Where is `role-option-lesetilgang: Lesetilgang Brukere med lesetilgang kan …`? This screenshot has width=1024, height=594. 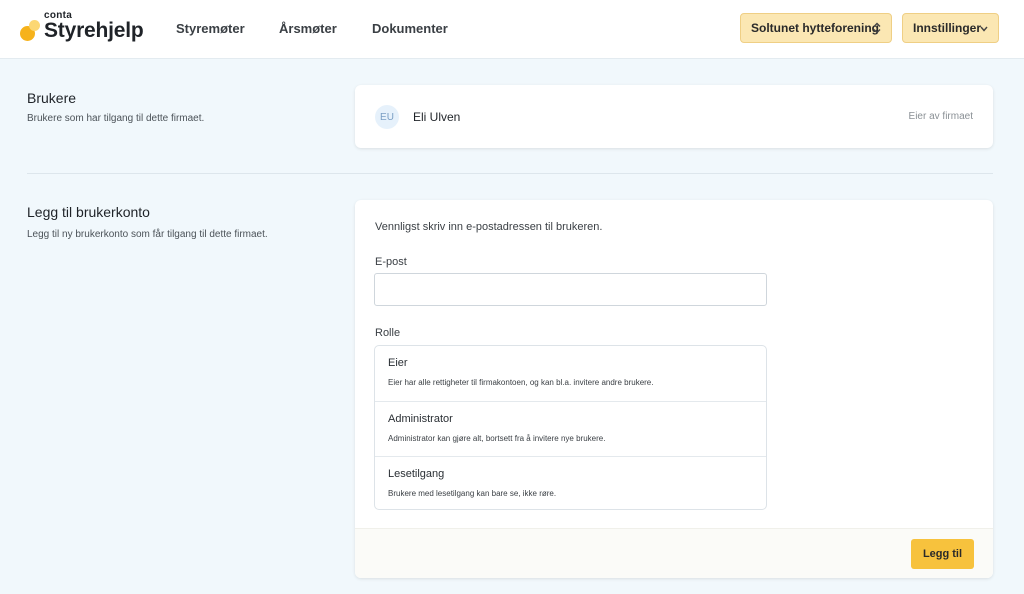
role-option-lesetilgang: Lesetilgang Brukere med lesetilgang kan … is located at coordinates (570, 482).